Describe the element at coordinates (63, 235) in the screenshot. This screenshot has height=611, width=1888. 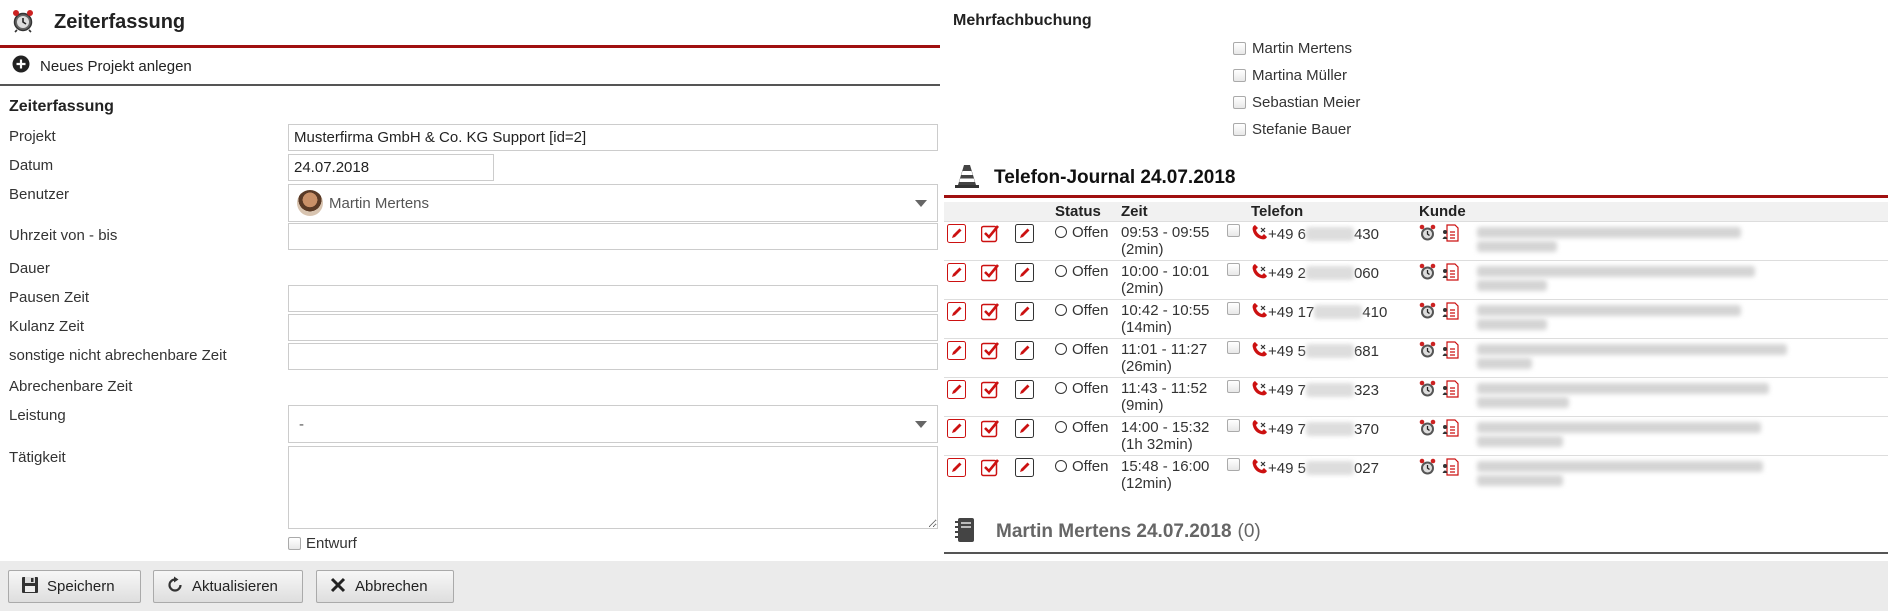
I see `uhrzeit-label: Uhrzeit von - bis` at that location.